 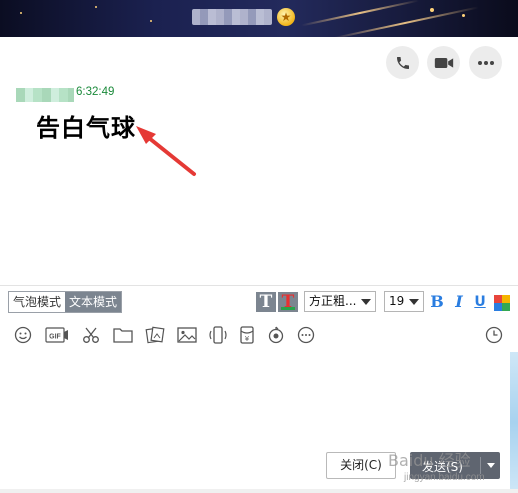 I want to click on message-time: 6:32:49, so click(x=95, y=92).